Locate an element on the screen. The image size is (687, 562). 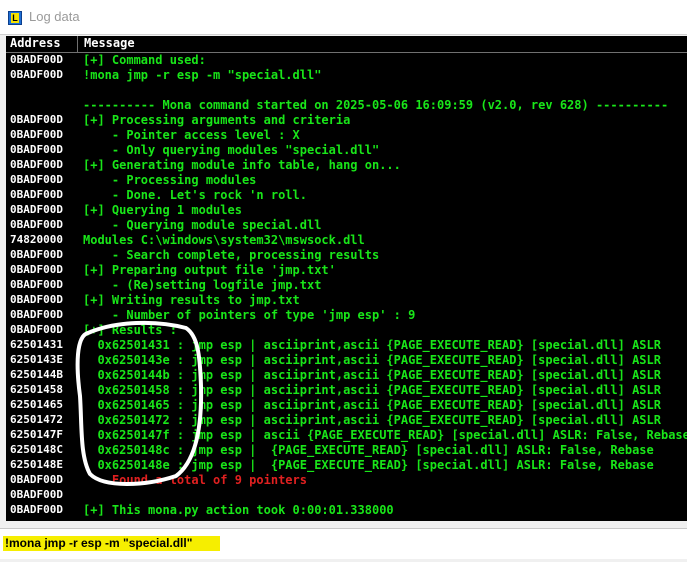
log-row: 0BADF00D - Pointer access level : X is located at coordinates (346, 135).